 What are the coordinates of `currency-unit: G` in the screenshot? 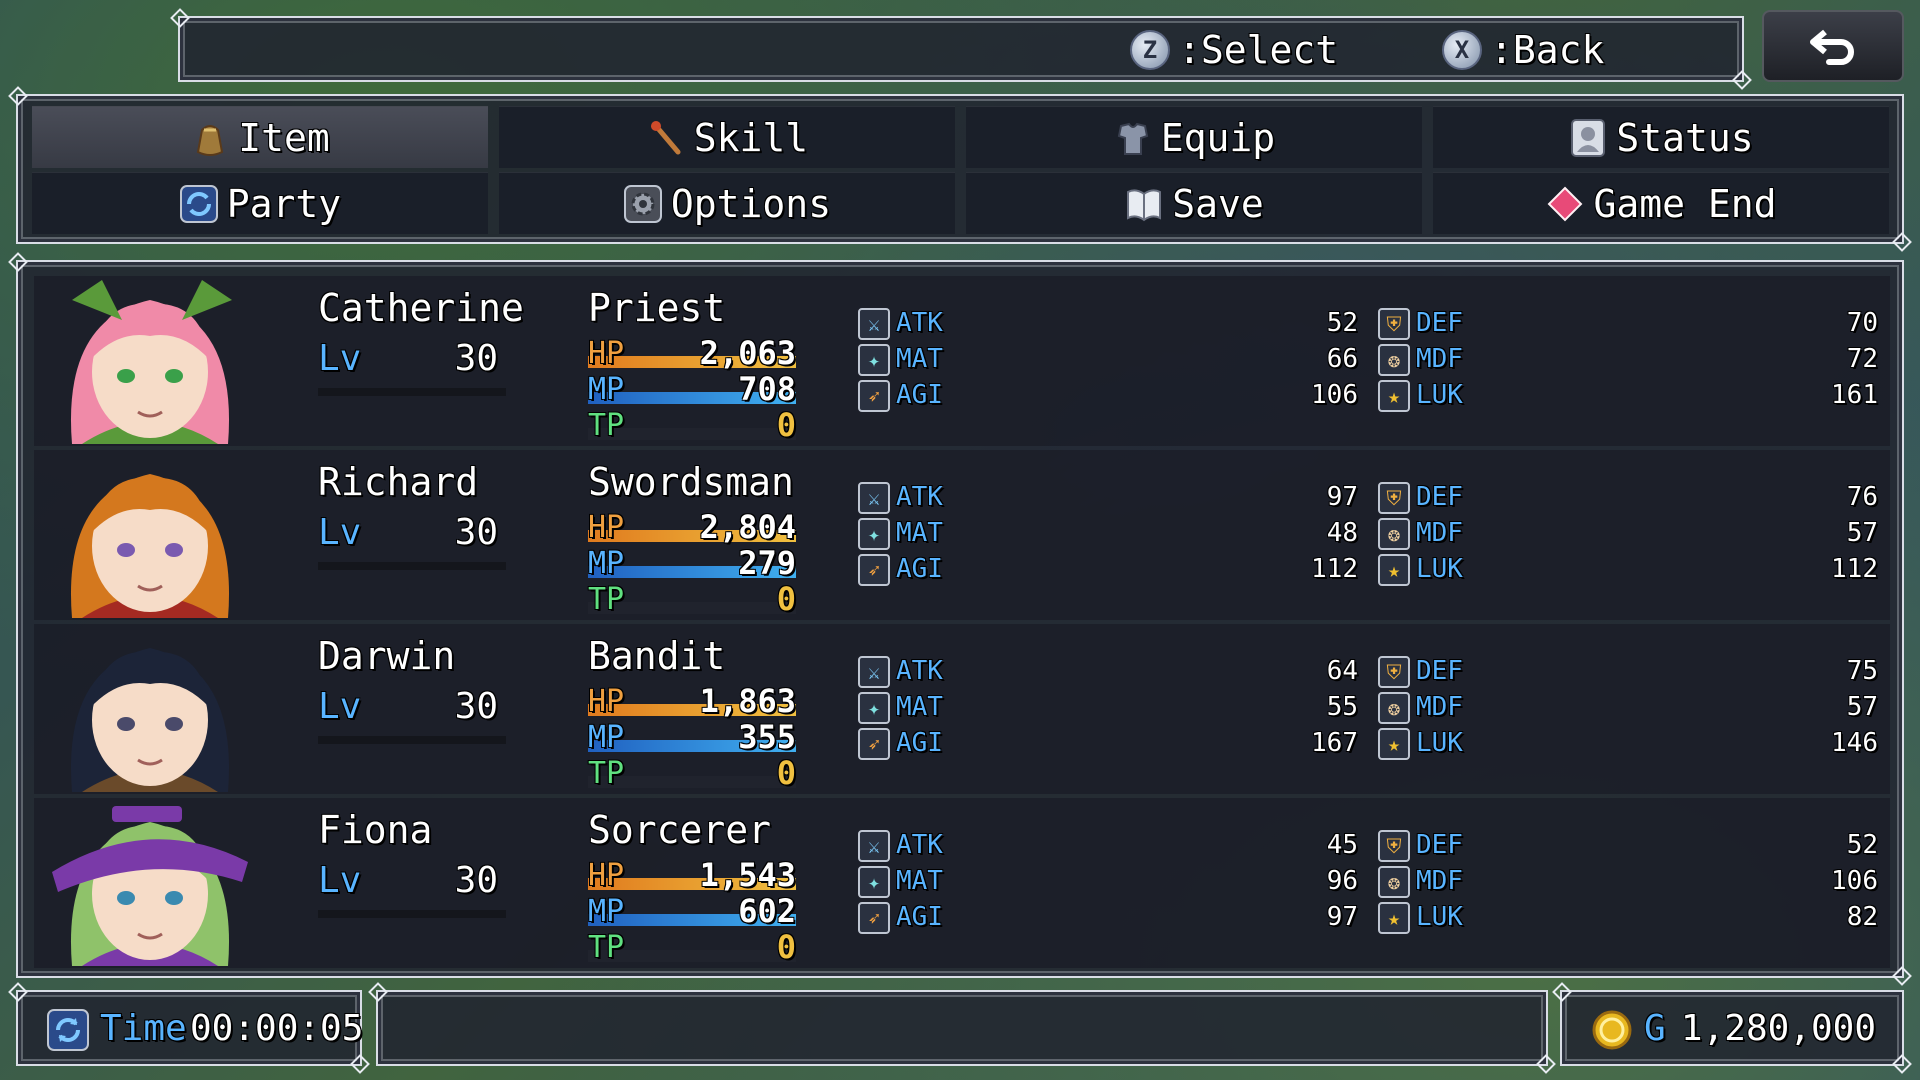 It's located at (1655, 1028).